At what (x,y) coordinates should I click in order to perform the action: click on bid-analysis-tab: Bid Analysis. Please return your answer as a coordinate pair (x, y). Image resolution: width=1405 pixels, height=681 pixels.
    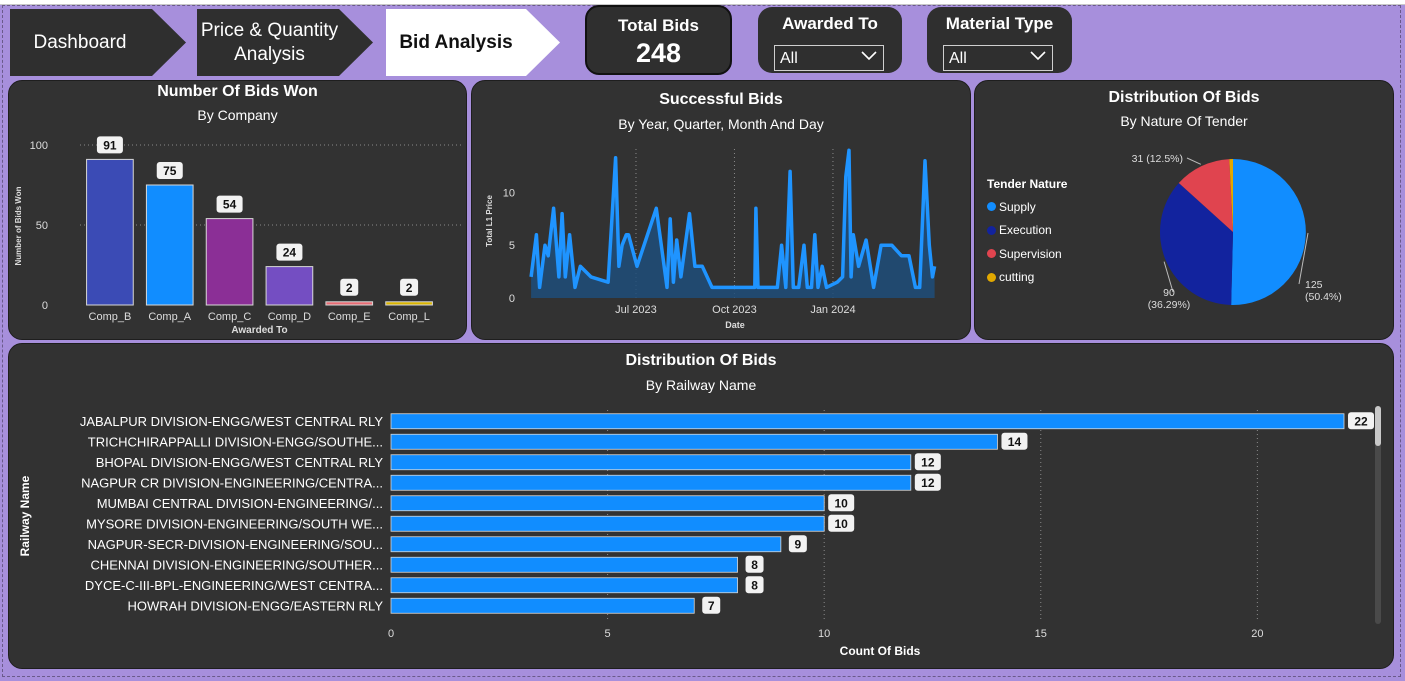
    Looking at the image, I should click on (456, 42).